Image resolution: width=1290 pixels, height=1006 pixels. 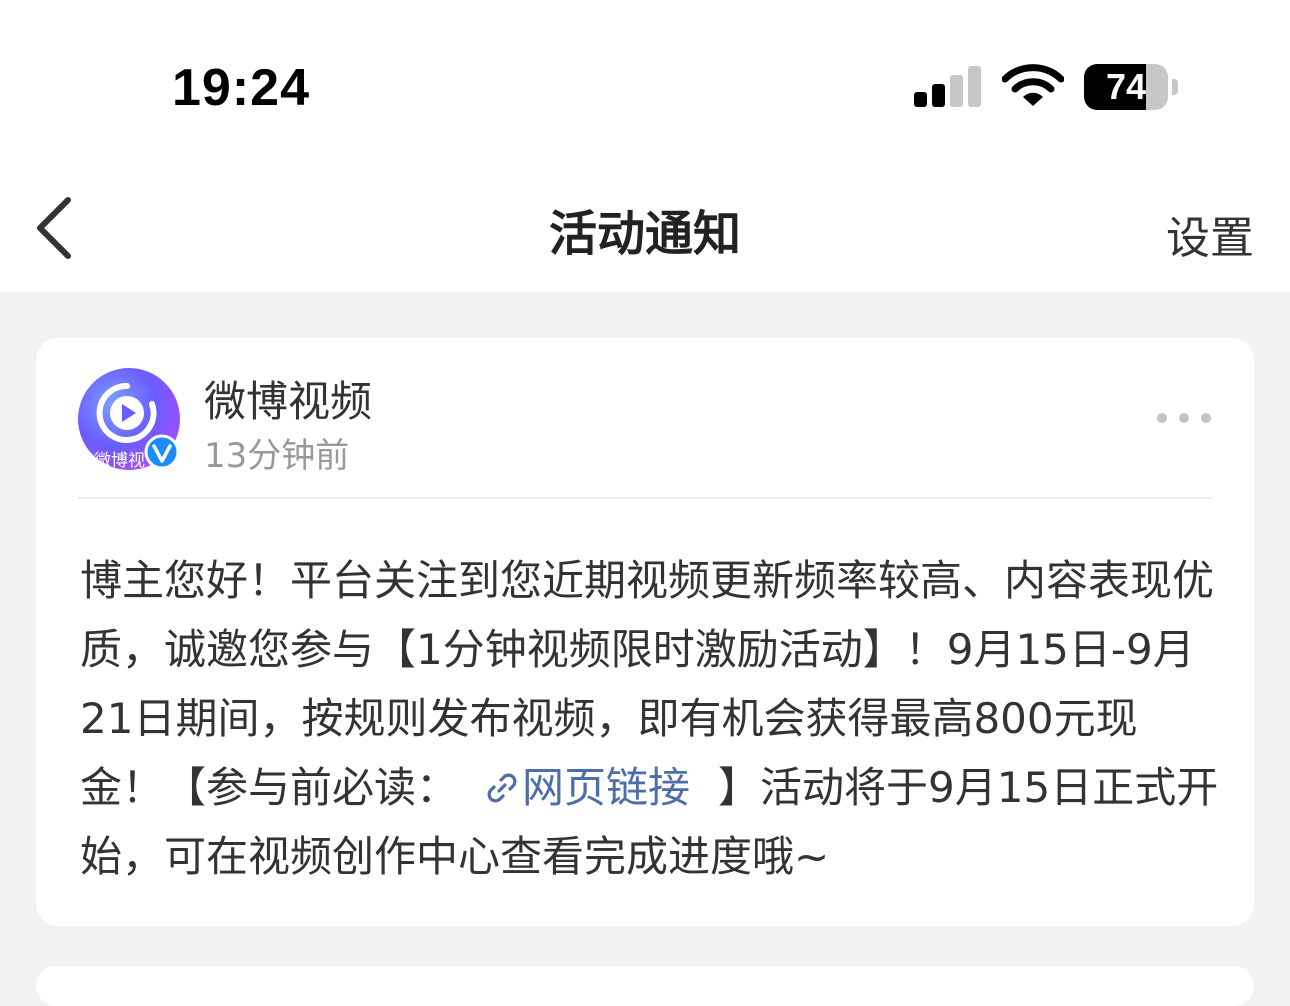 I want to click on avatar-caption: 微博视, so click(x=119, y=461).